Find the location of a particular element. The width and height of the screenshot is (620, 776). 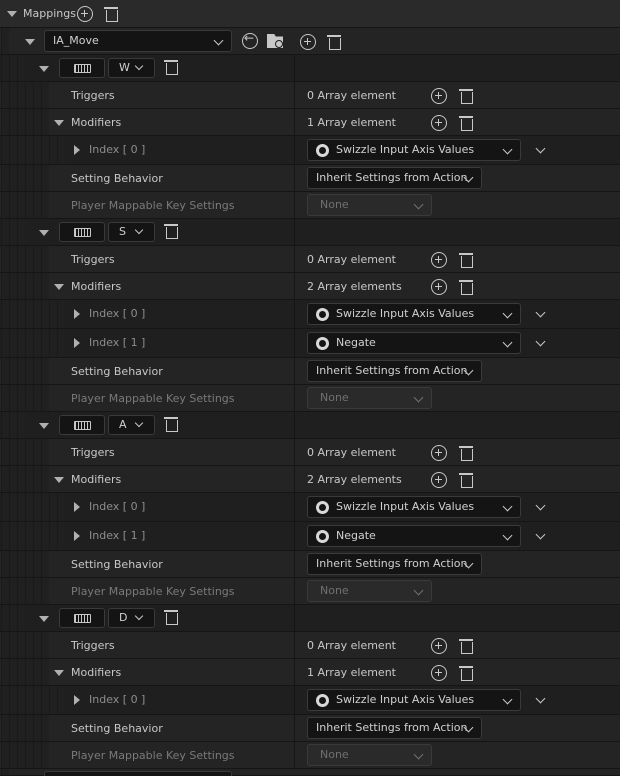

player-mappable-dropdown: None is located at coordinates (369, 755).